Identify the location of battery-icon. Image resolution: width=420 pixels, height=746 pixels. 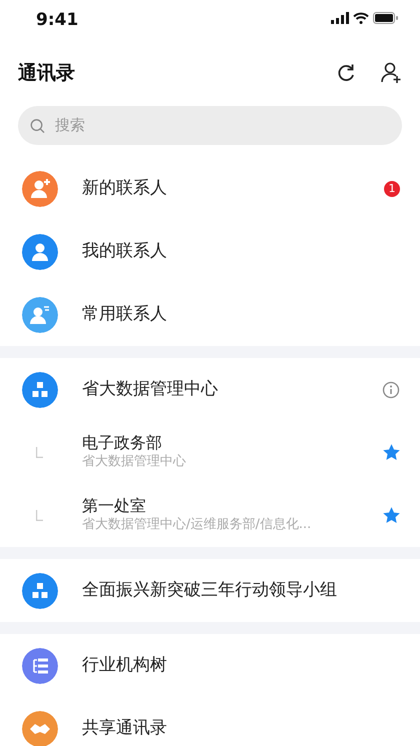
(385, 18).